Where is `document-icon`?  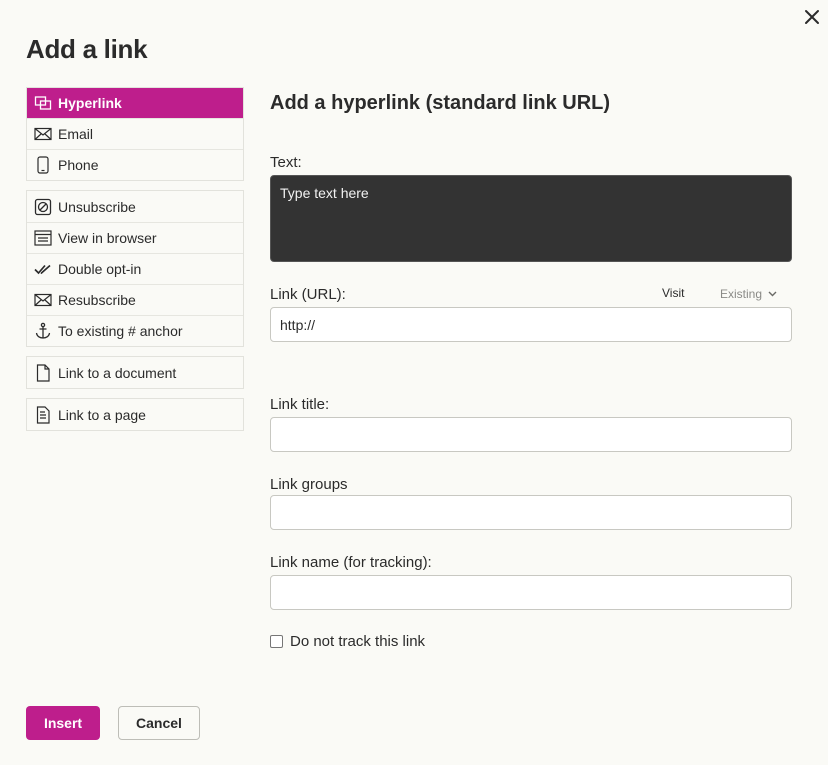
document-icon is located at coordinates (43, 372).